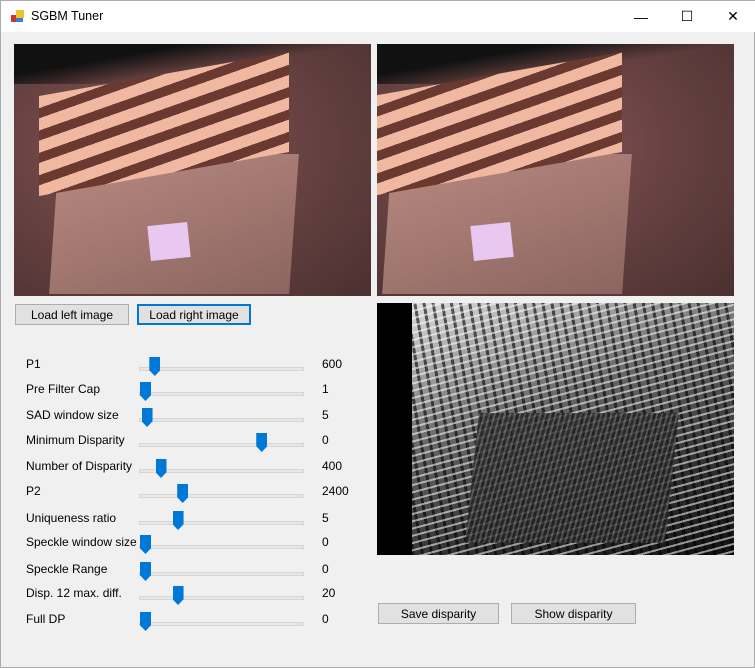 The image size is (755, 668). What do you see at coordinates (72, 314) in the screenshot?
I see `load-left-image-button: Load left image` at bounding box center [72, 314].